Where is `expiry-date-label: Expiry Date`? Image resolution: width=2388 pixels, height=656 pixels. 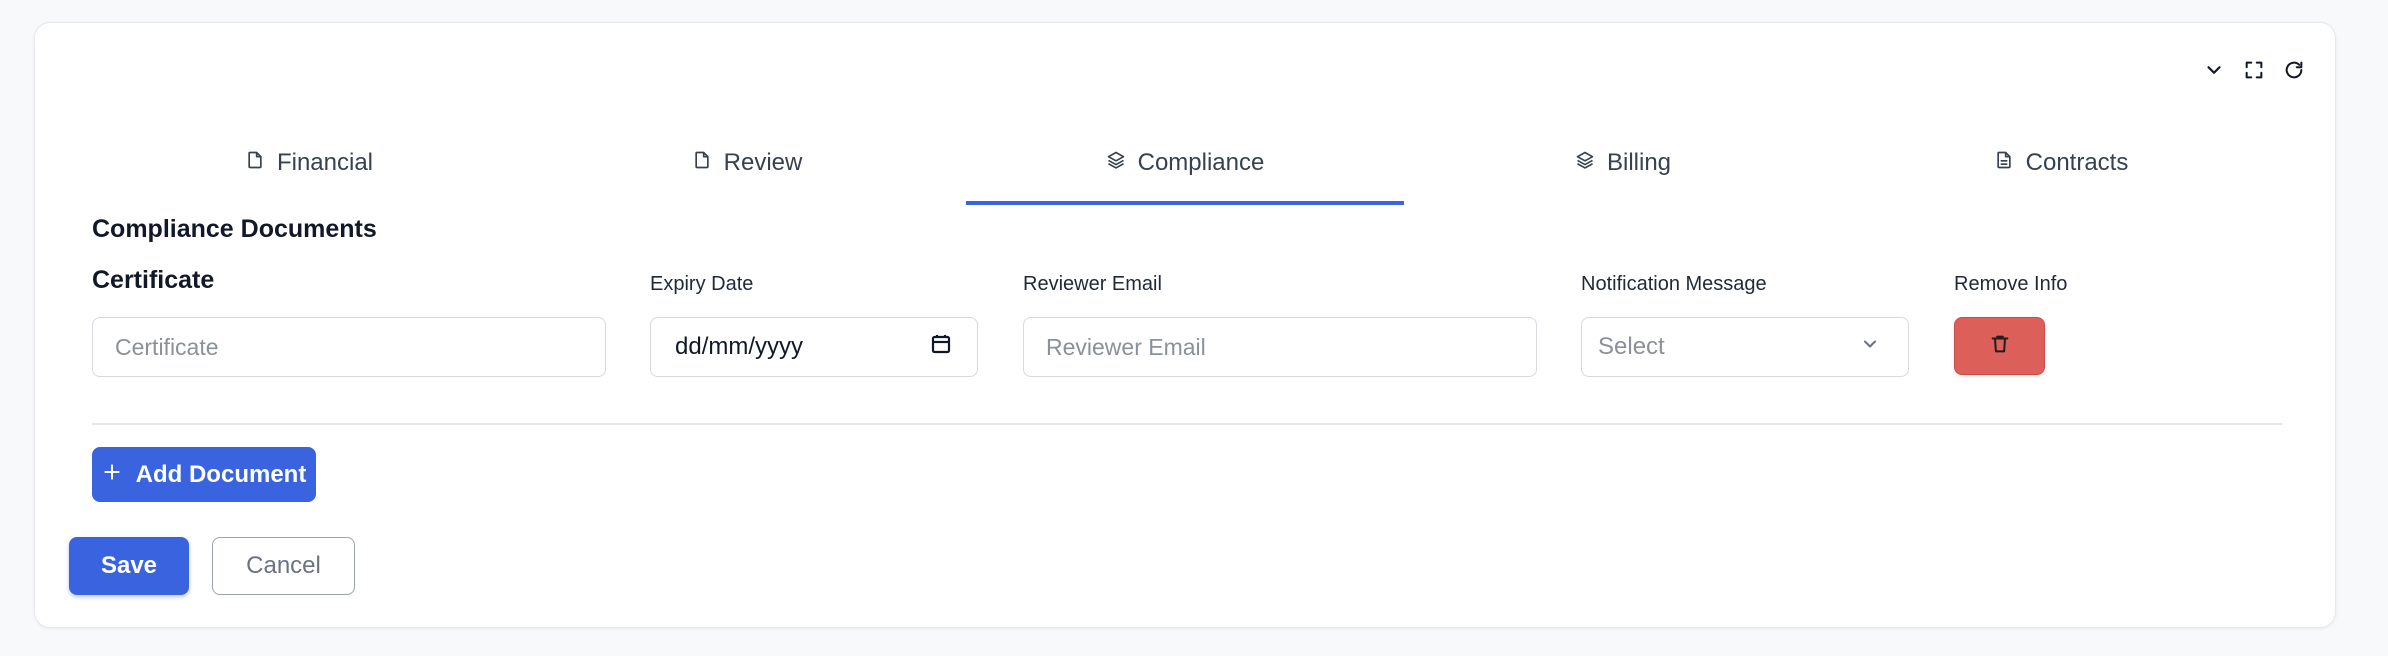
expiry-date-label: Expiry Date is located at coordinates (702, 284).